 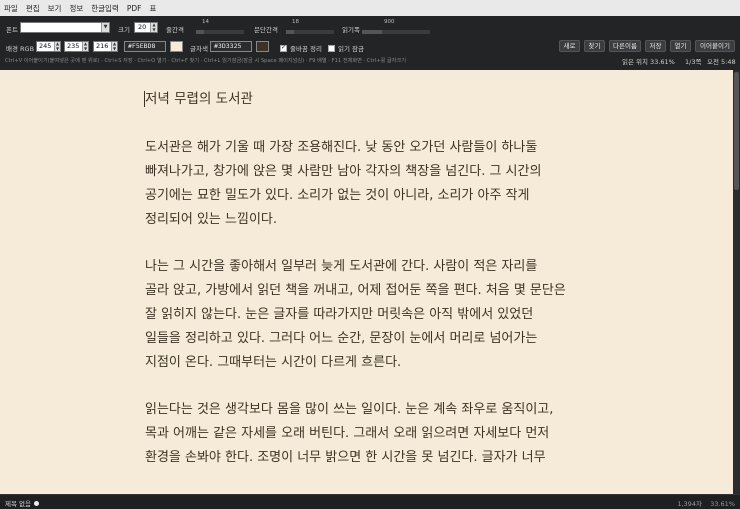 I want to click on paragraph-spacing-value: 18, so click(x=295, y=22).